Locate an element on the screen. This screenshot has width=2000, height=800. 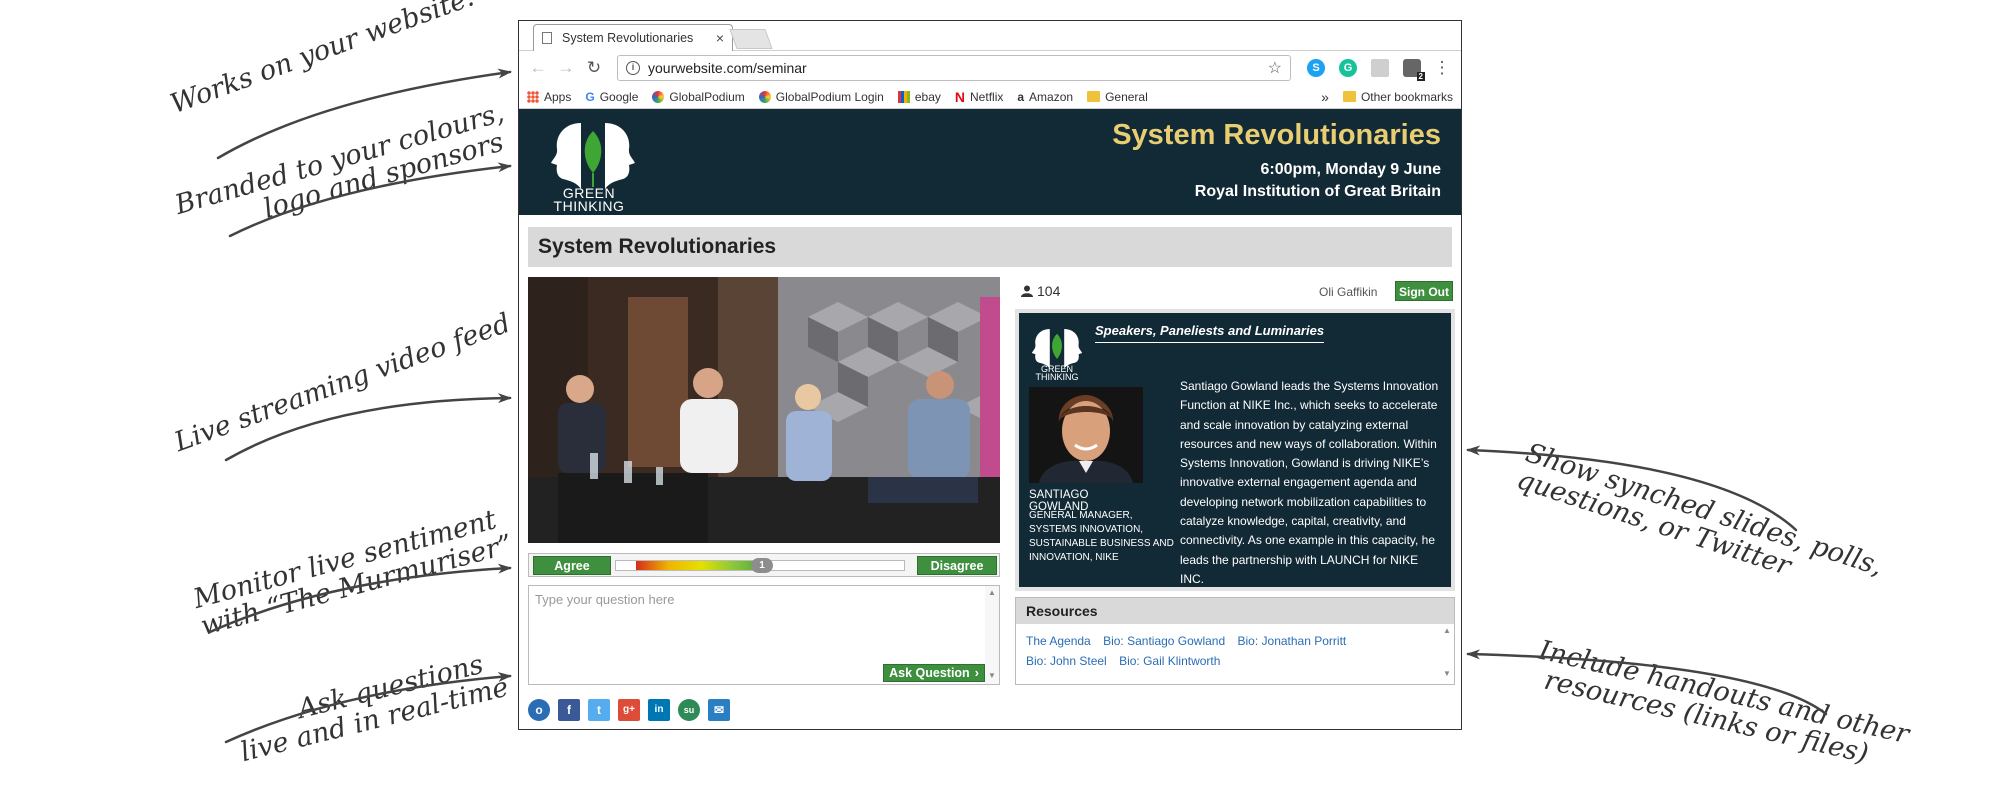
user-name: Oli Gaffikin is located at coordinates (1348, 292).